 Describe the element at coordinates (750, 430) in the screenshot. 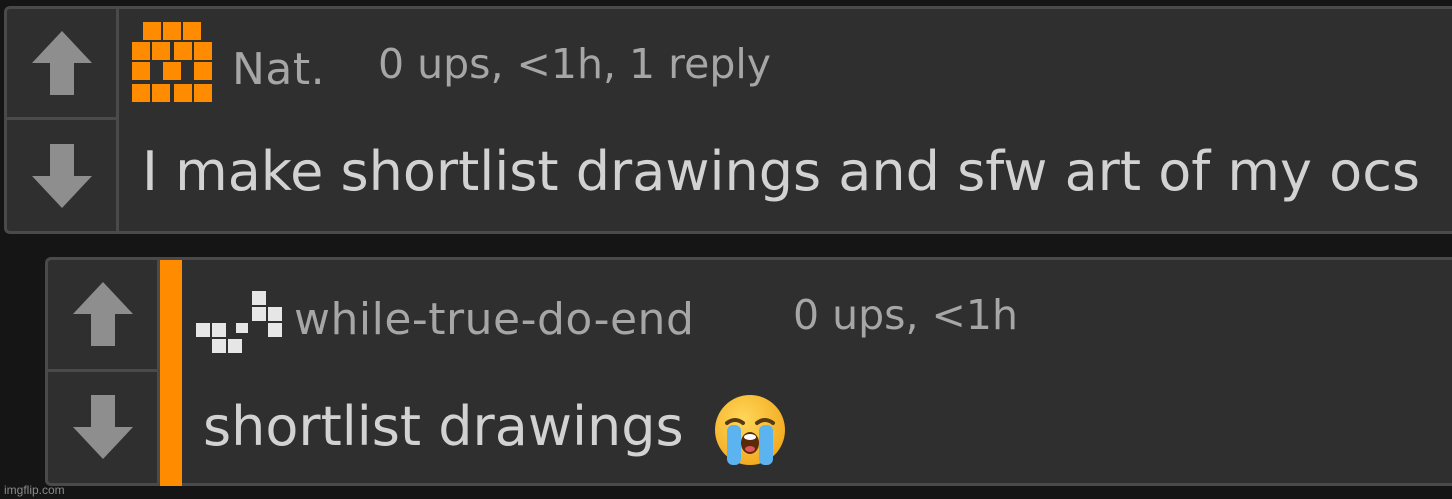

I see `crying-face-emoji-icon` at that location.